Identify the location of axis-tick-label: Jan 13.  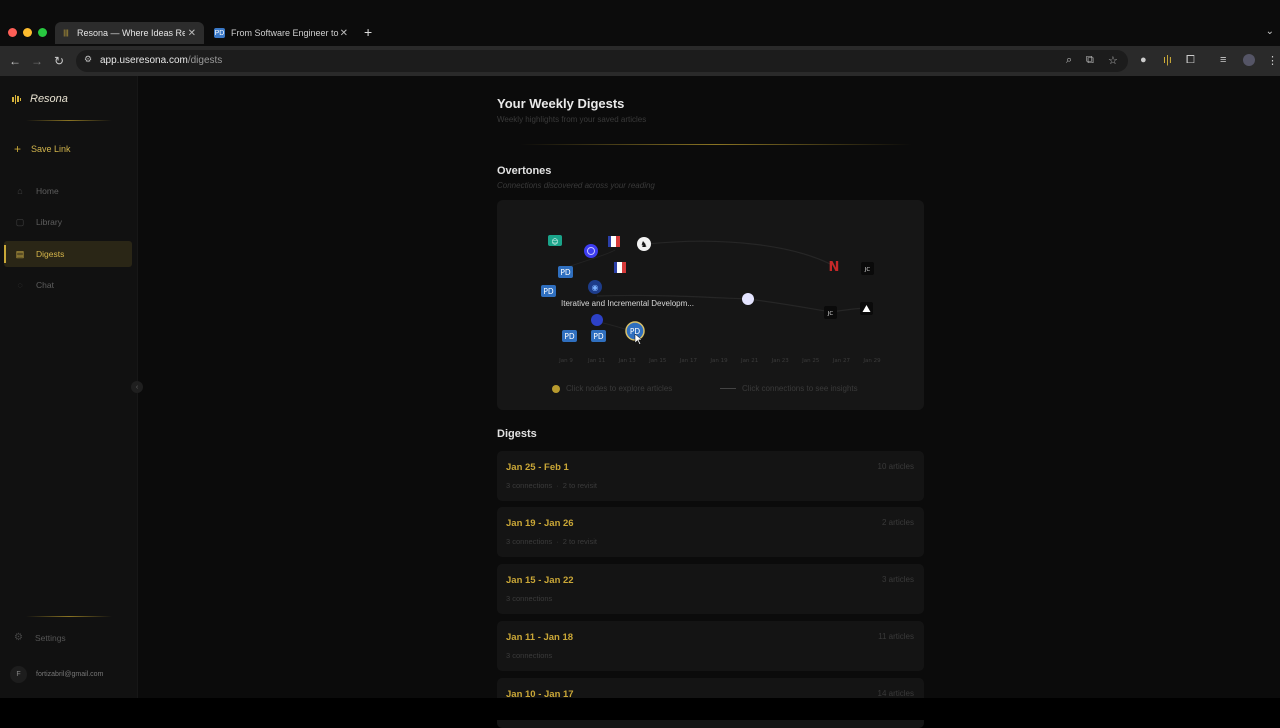
(627, 361).